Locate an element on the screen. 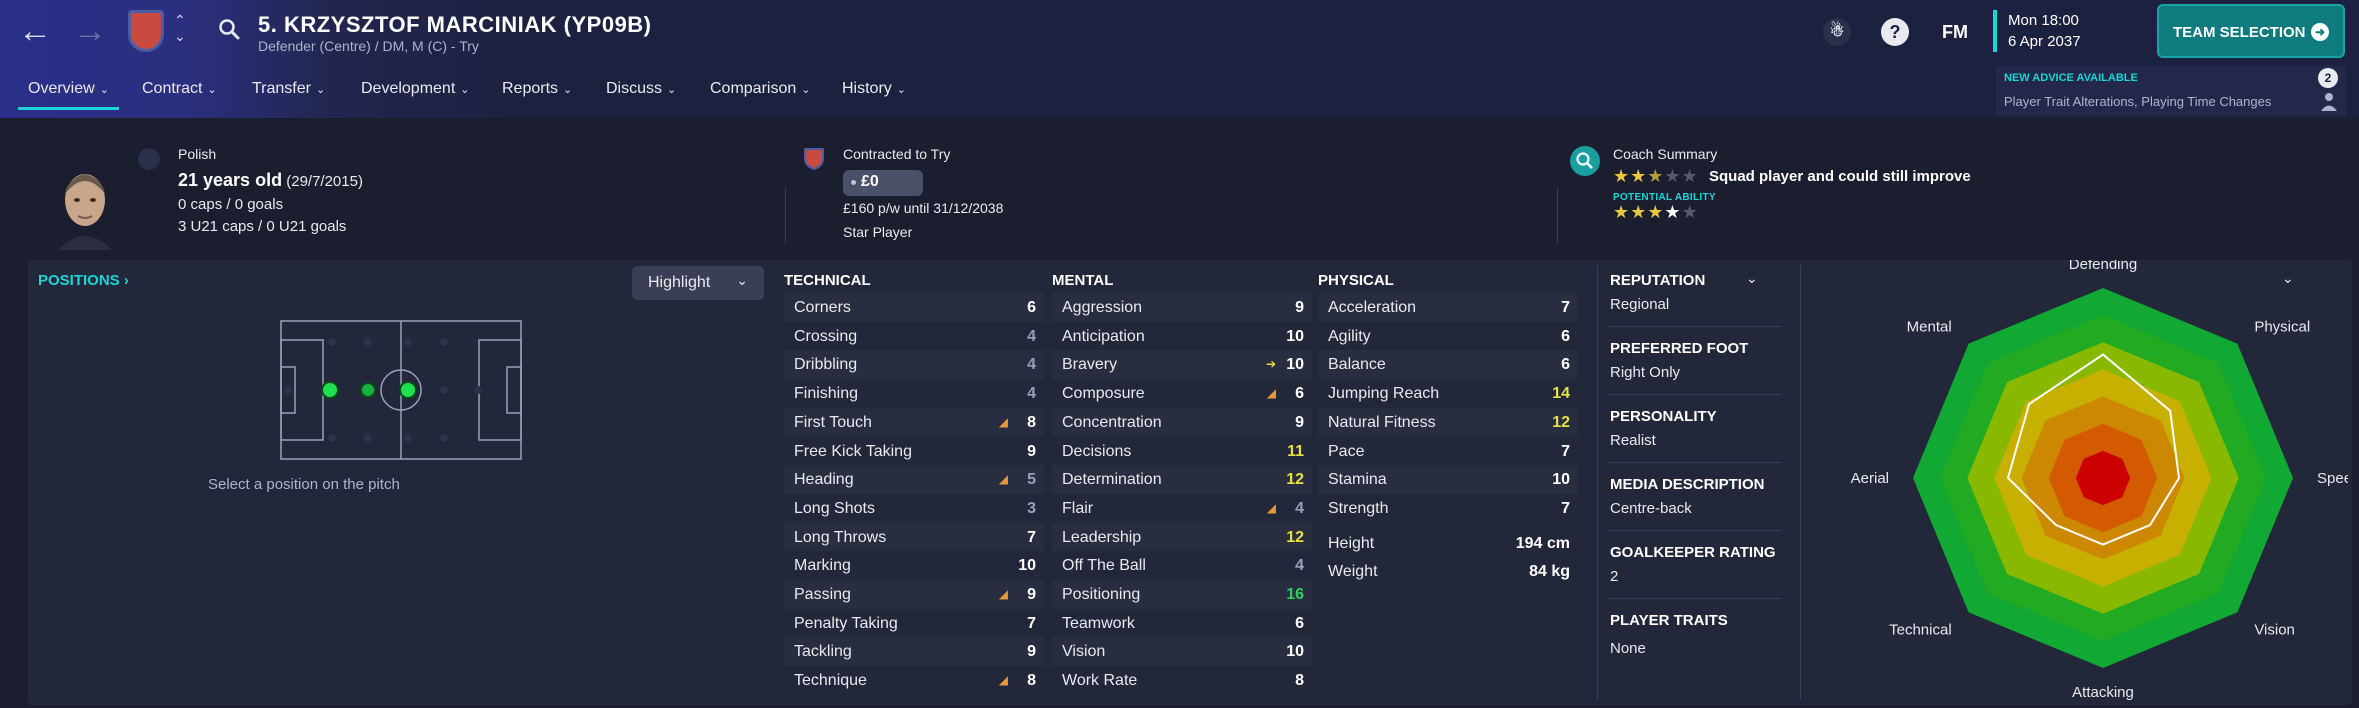 This screenshot has height=708, width=2359. help-icon: ? is located at coordinates (1895, 32).